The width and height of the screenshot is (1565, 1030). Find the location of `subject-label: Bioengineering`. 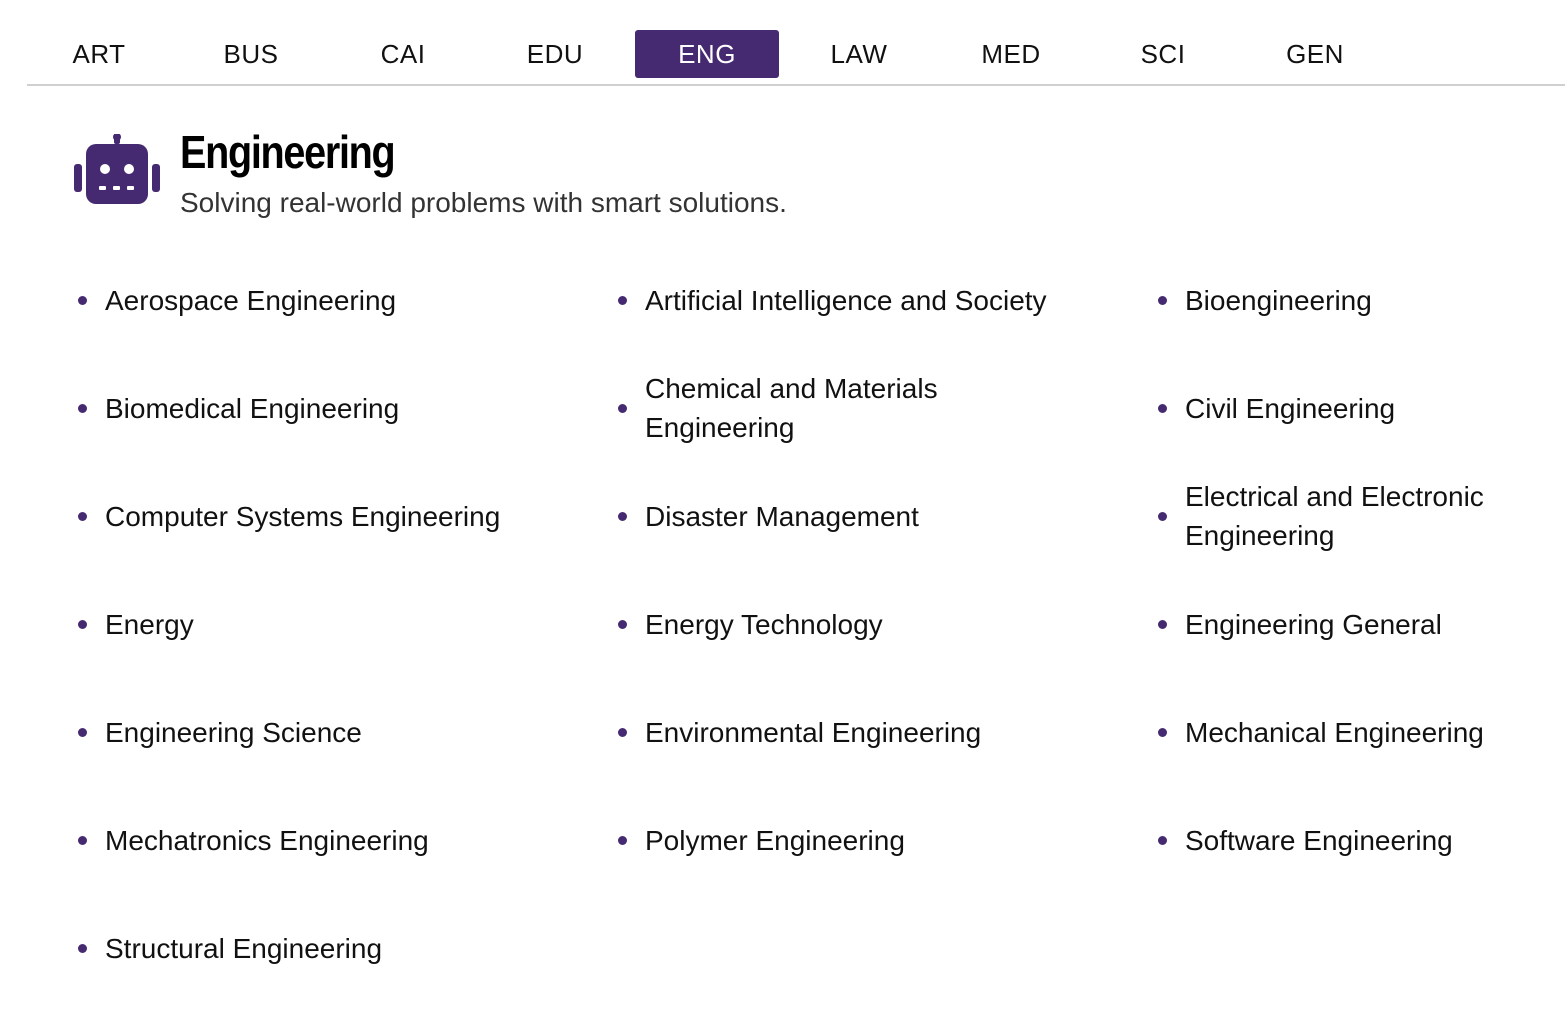

subject-label: Bioengineering is located at coordinates (1278, 300).